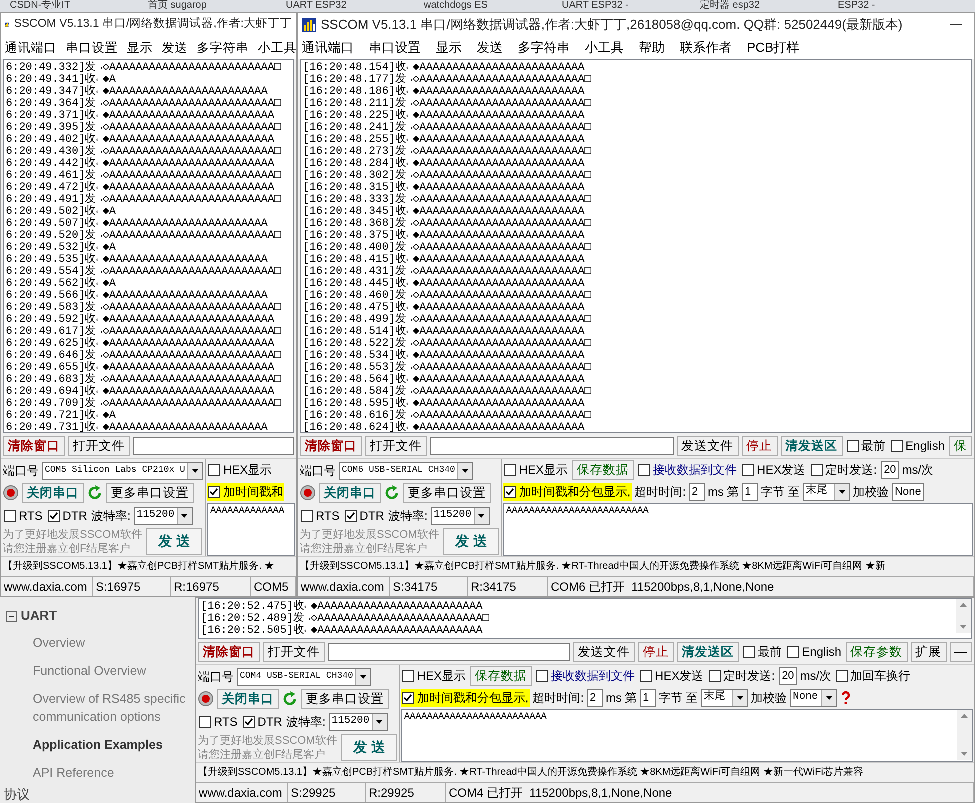 Image resolution: width=975 pixels, height=803 pixels. Describe the element at coordinates (488, 6) in the screenshot. I see `browser-tab: watchdogs ES` at that location.